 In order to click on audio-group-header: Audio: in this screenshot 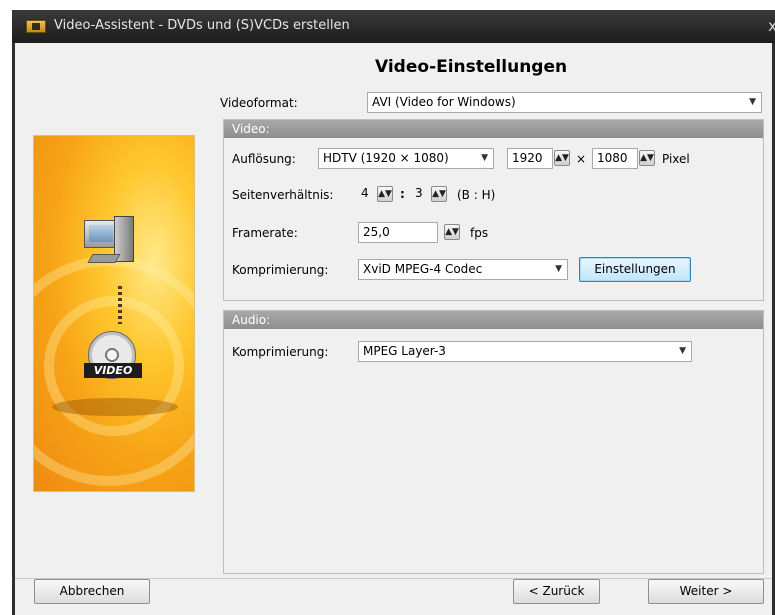, I will do `click(493, 320)`.